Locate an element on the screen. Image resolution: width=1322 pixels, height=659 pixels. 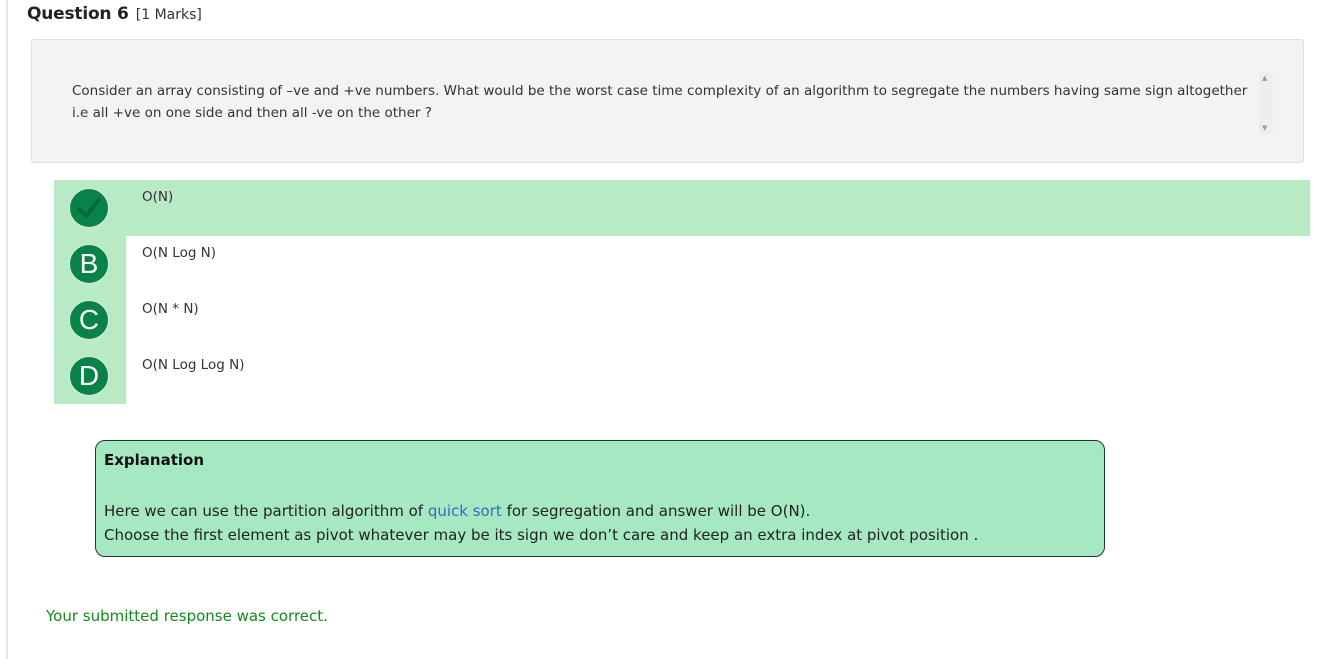
option-letter-badge: C is located at coordinates (89, 320).